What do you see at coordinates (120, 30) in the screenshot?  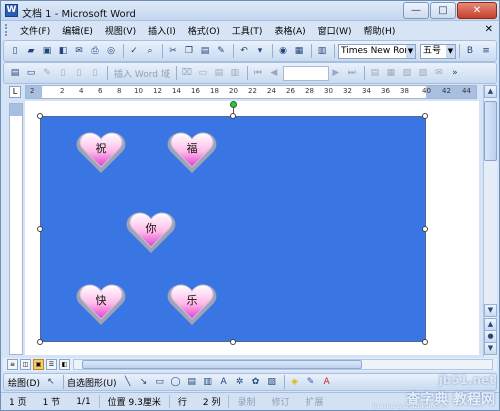 I see `menu-view: 视图(V)` at bounding box center [120, 30].